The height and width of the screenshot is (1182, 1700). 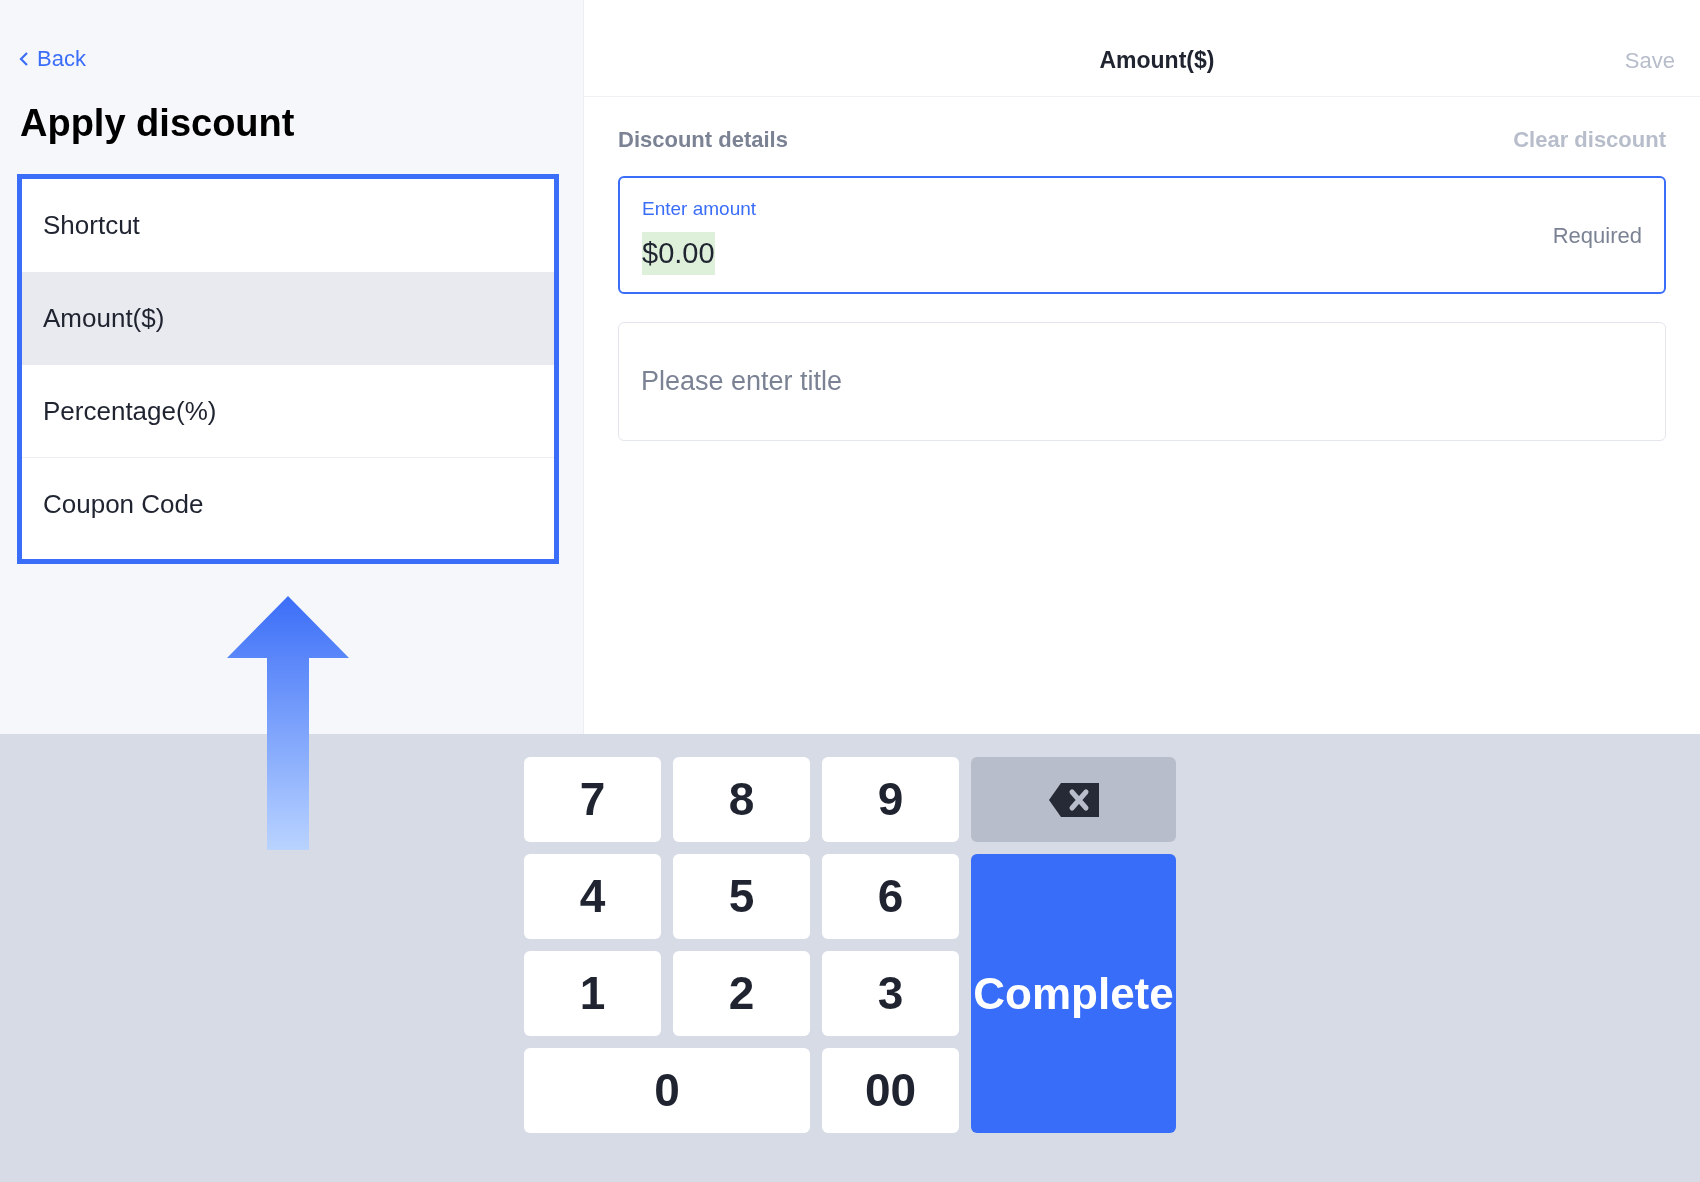 What do you see at coordinates (1142, 381) in the screenshot?
I see `title-field: Please enter title` at bounding box center [1142, 381].